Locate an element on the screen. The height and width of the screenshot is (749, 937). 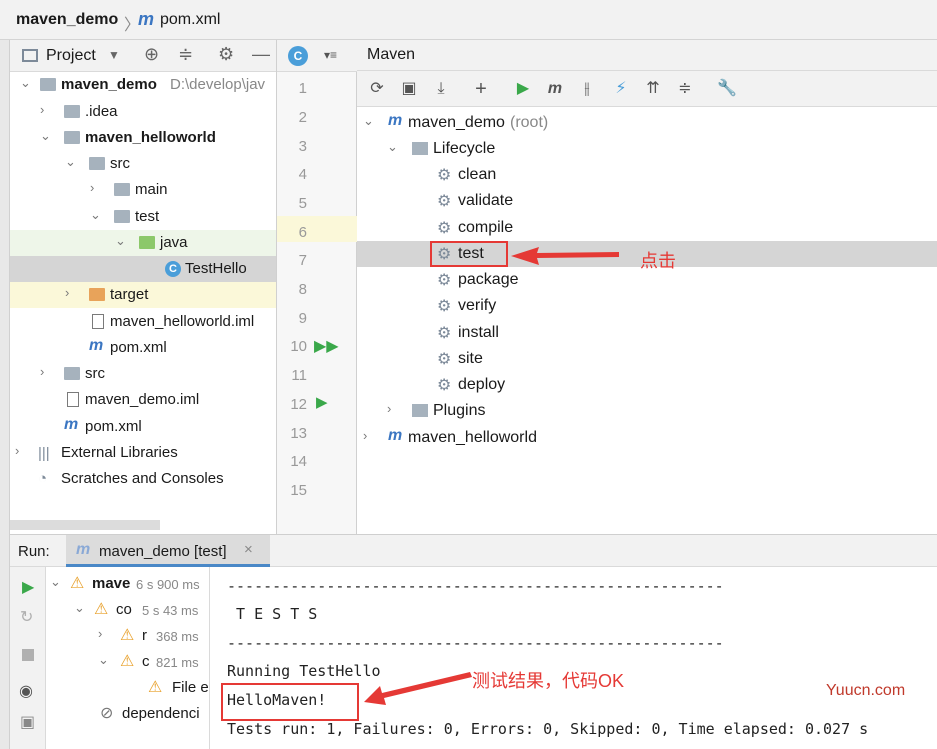
run-all-tests-icon: ▶▶ is located at coordinates (326, 346).